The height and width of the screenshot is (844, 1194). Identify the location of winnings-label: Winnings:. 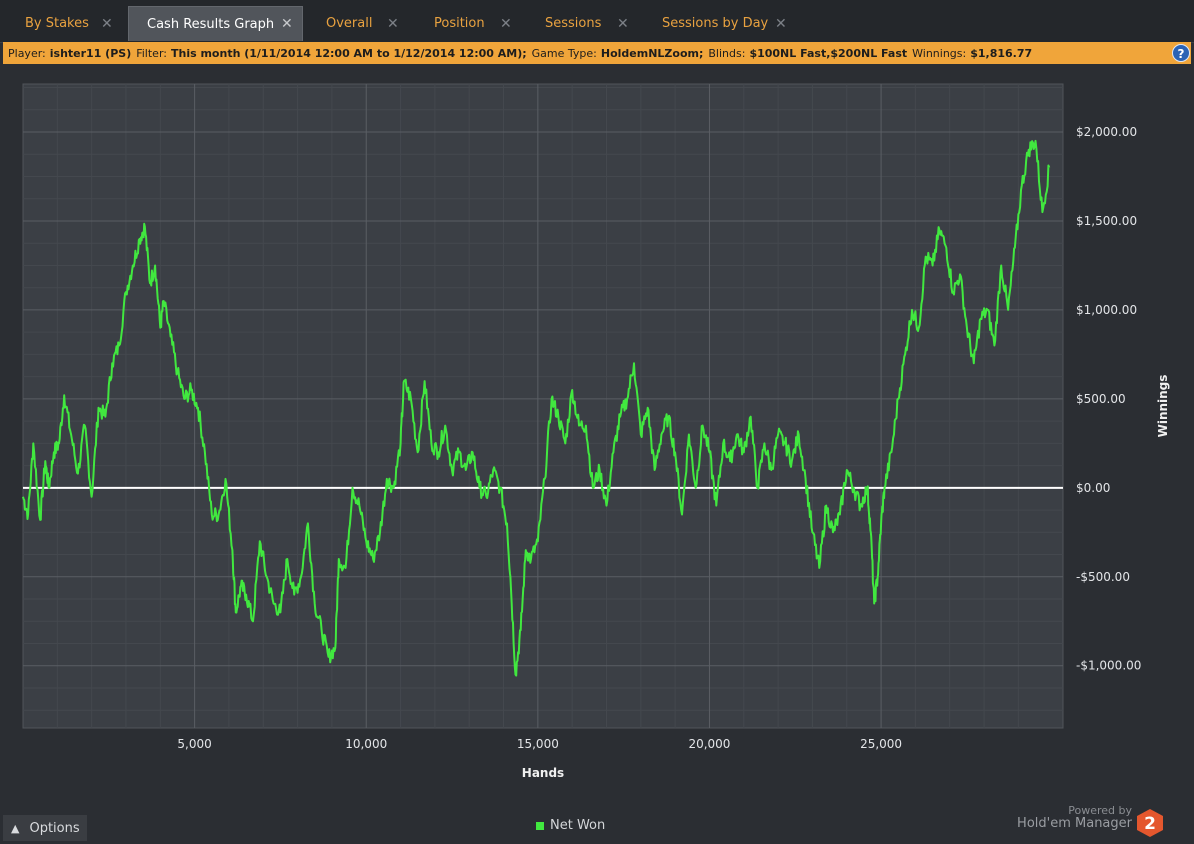
(939, 53).